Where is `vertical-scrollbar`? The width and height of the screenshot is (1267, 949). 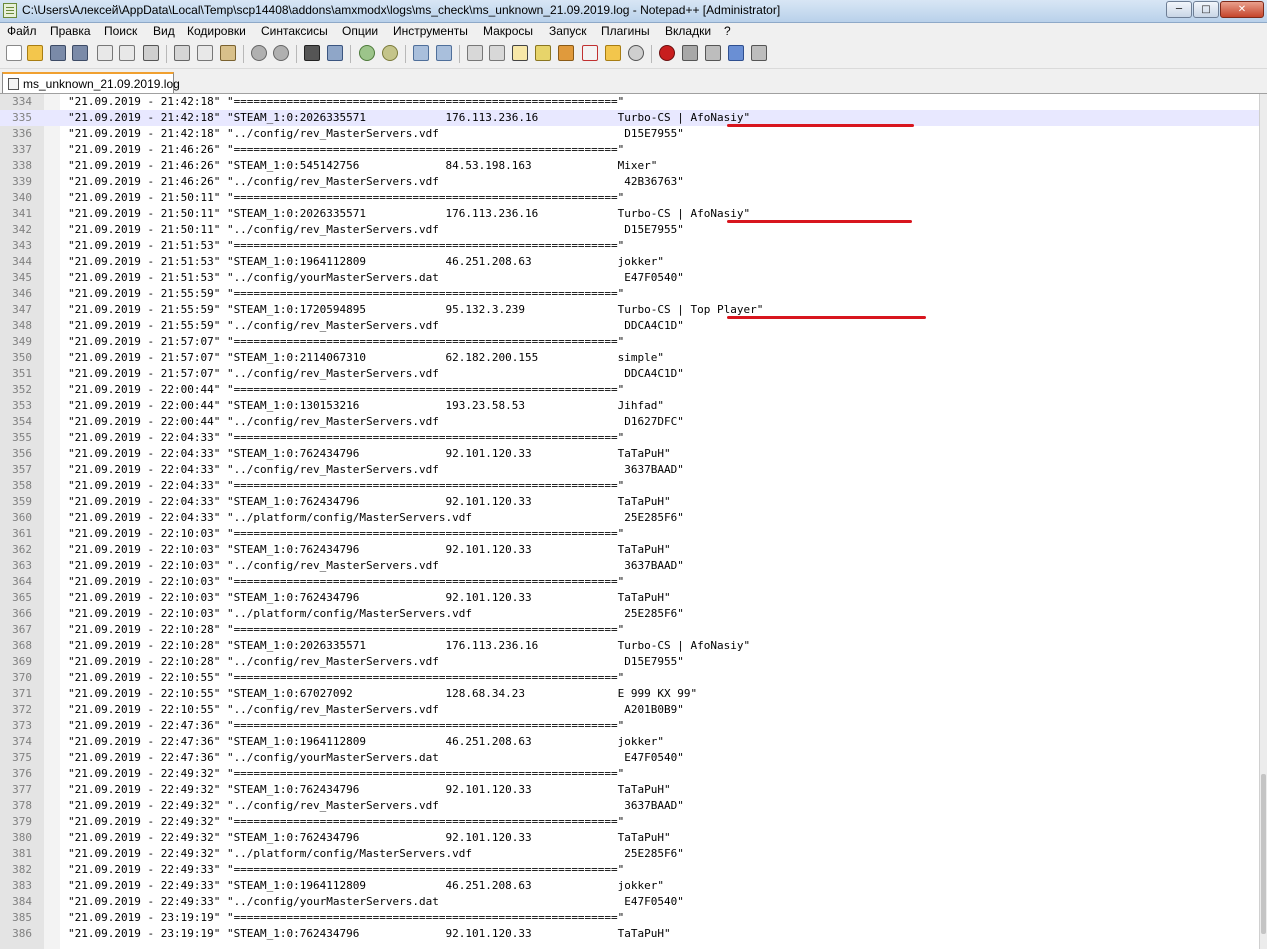 vertical-scrollbar is located at coordinates (1263, 521).